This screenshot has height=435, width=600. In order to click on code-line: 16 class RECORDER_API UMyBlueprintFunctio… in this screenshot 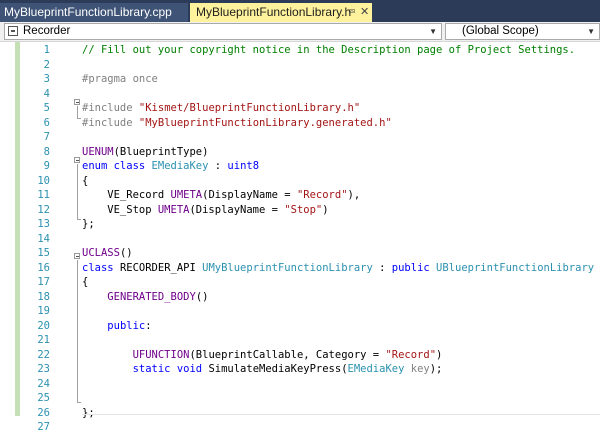, I will do `click(300, 268)`.